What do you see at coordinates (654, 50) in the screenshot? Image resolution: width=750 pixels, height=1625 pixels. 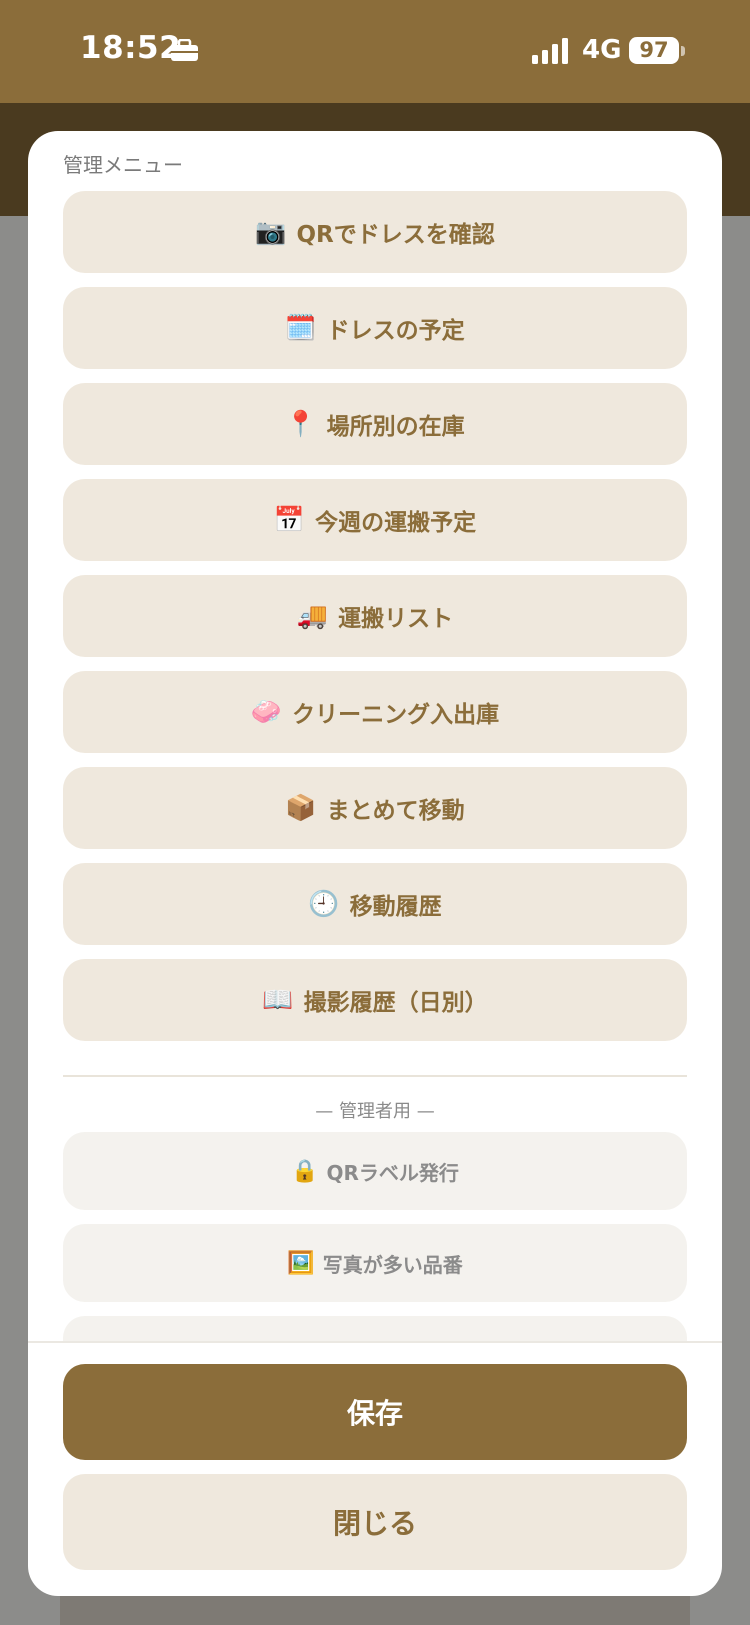 I see `battery-indicator: 97` at bounding box center [654, 50].